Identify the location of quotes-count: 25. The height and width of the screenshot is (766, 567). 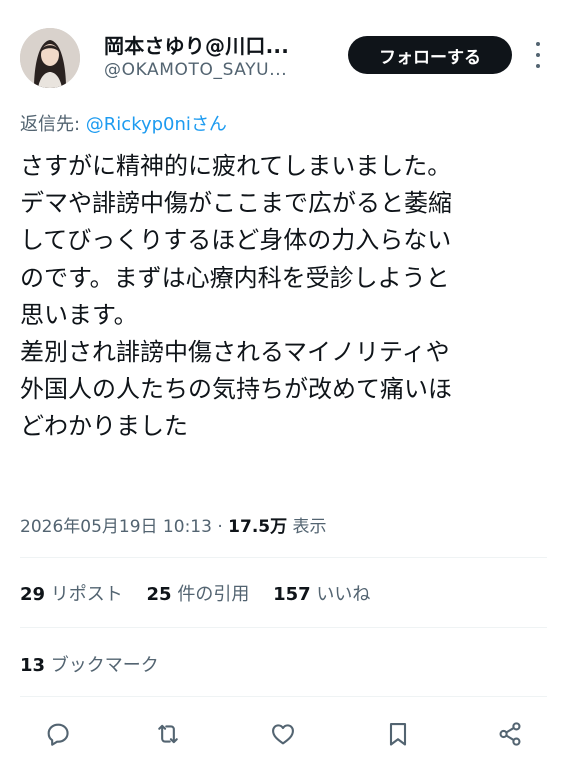
(159, 594).